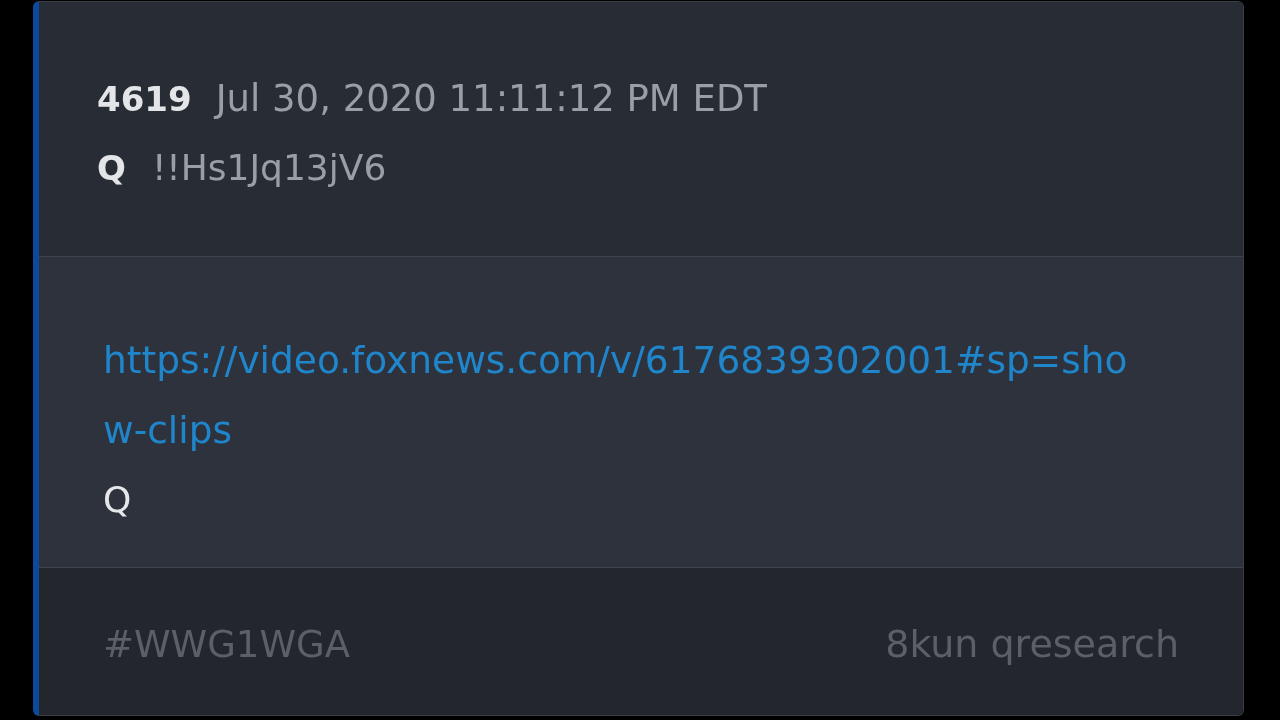 The image size is (1280, 720). What do you see at coordinates (226, 644) in the screenshot?
I see `hashtag: #WWG1WGA` at bounding box center [226, 644].